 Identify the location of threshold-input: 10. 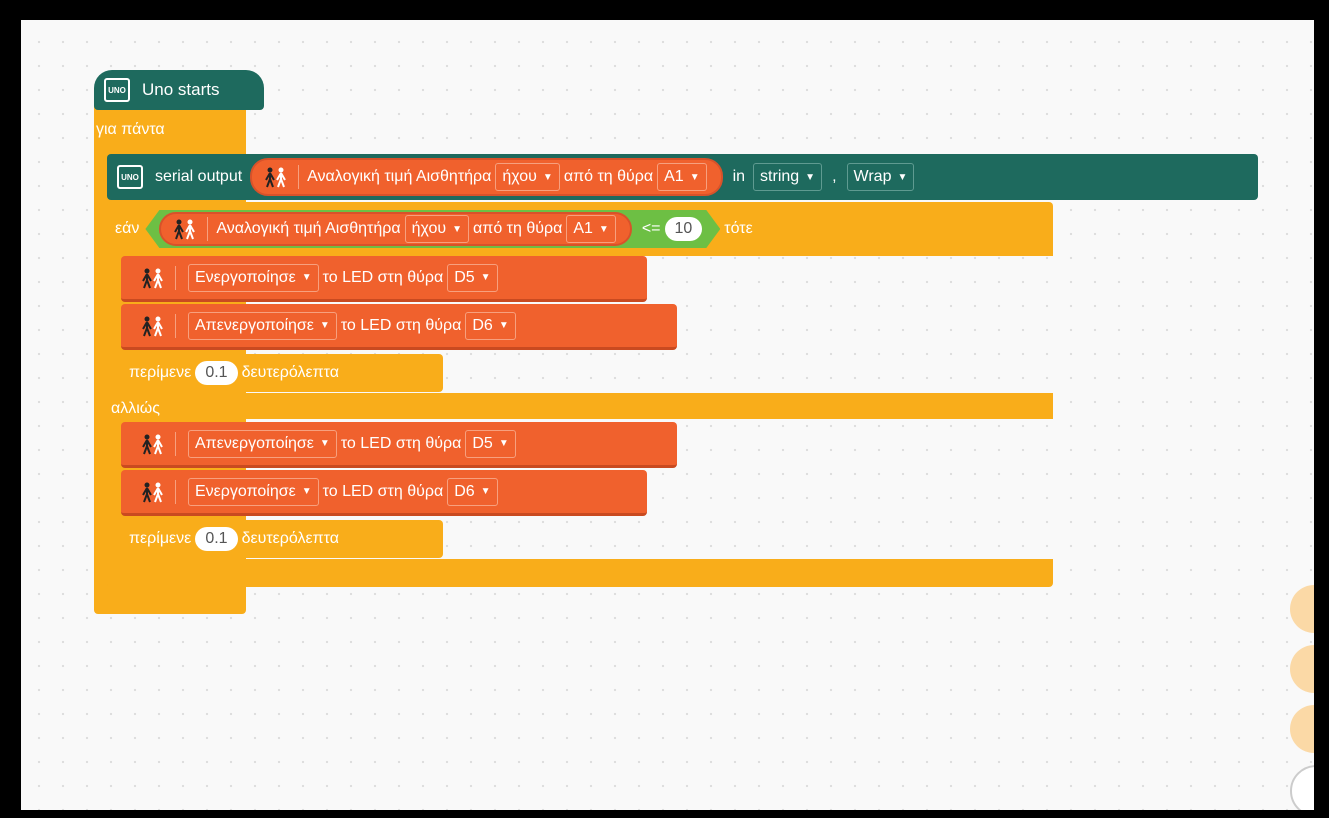
(684, 229).